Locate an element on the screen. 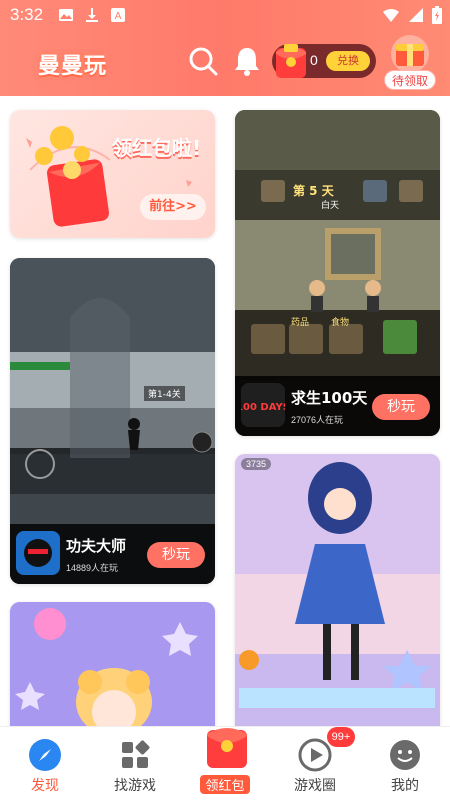 Image resolution: width=450 pixels, height=800 pixels. svg-text: A is located at coordinates (118, 16).